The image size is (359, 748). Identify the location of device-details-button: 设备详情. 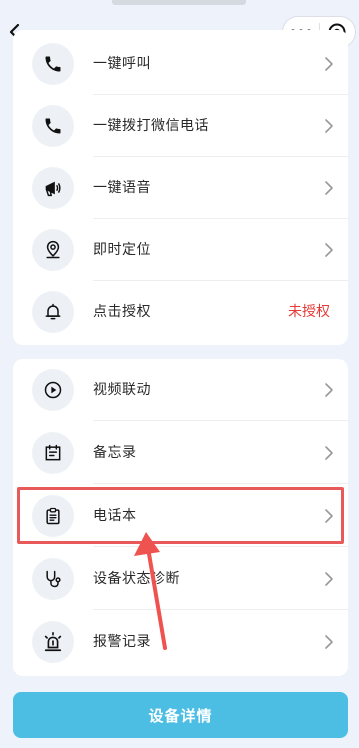
(180, 715).